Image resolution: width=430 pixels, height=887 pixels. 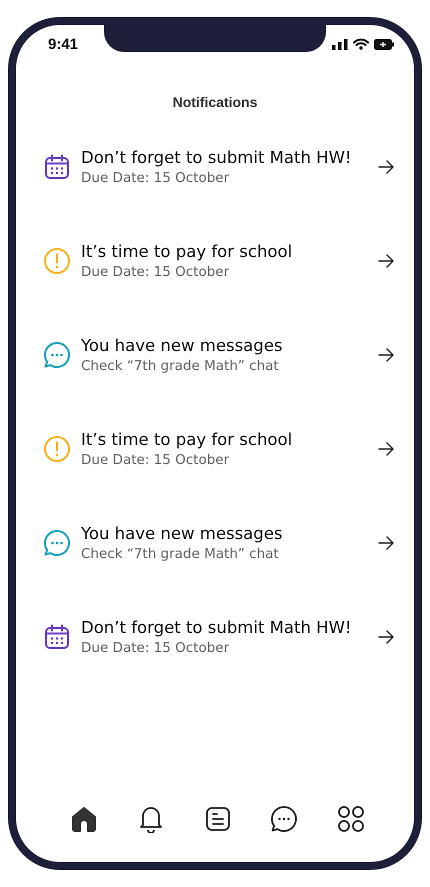 I want to click on screen-title: Notifications, so click(x=215, y=102).